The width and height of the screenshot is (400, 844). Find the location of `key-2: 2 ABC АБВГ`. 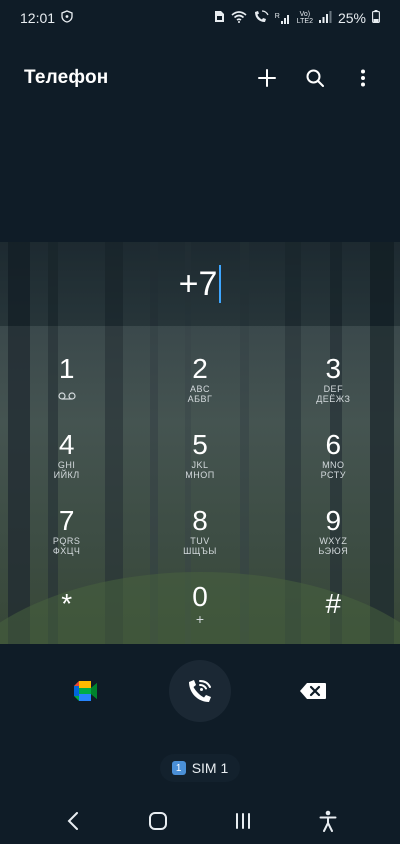

key-2: 2 ABC АБВГ is located at coordinates (199, 388).